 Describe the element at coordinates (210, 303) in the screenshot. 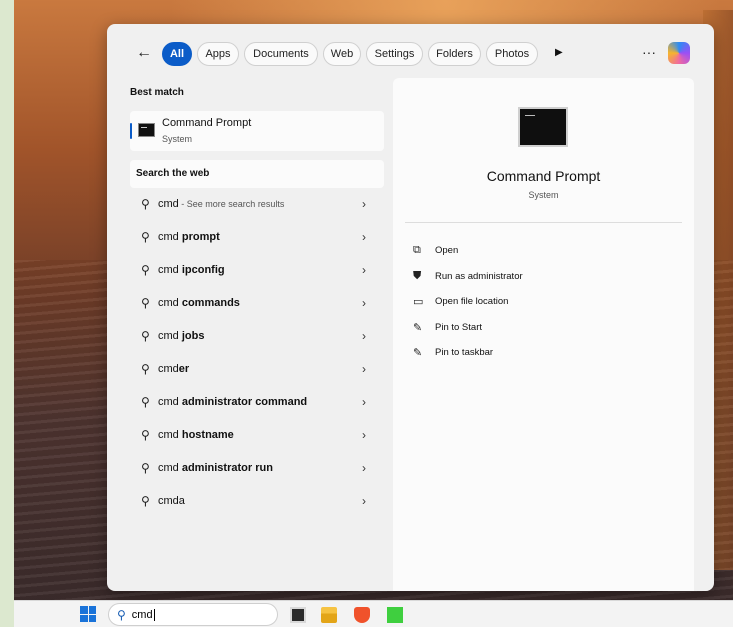

I see `web-result-completion: commands` at that location.